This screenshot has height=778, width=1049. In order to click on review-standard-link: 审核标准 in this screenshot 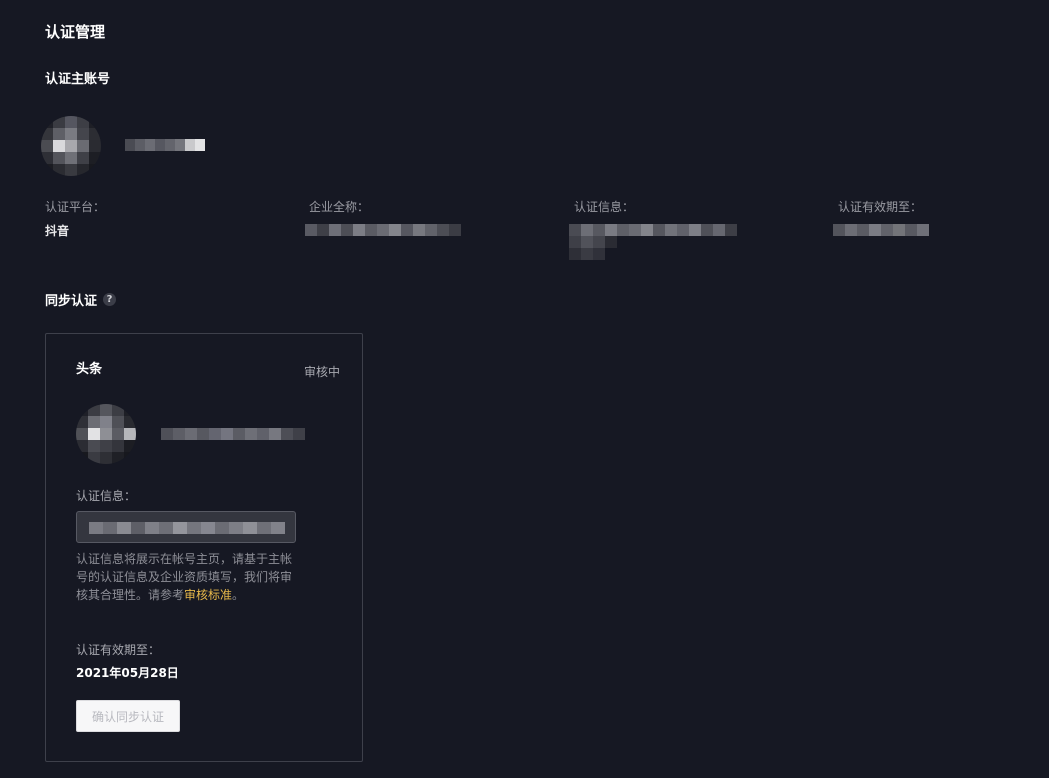, I will do `click(208, 595)`.